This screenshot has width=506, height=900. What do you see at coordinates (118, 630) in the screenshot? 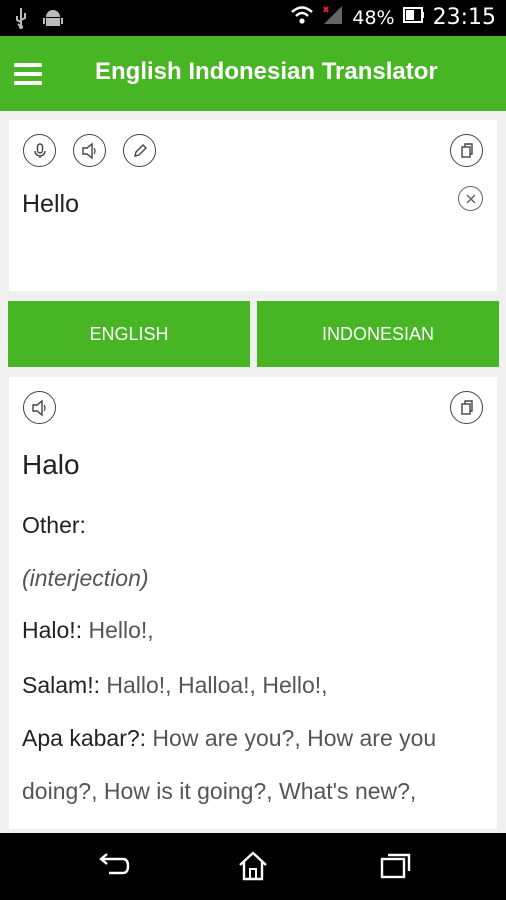
I see `entry-meanings: Hello!,` at bounding box center [118, 630].